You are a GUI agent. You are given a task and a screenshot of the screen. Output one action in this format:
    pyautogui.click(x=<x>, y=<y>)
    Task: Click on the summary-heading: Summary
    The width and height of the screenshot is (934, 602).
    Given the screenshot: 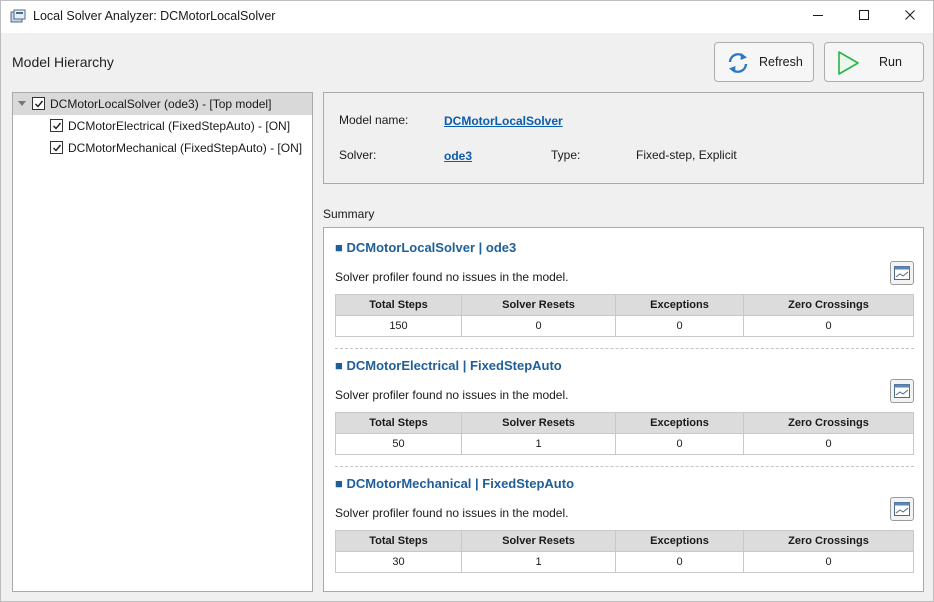 What is the action you would take?
    pyautogui.click(x=349, y=214)
    